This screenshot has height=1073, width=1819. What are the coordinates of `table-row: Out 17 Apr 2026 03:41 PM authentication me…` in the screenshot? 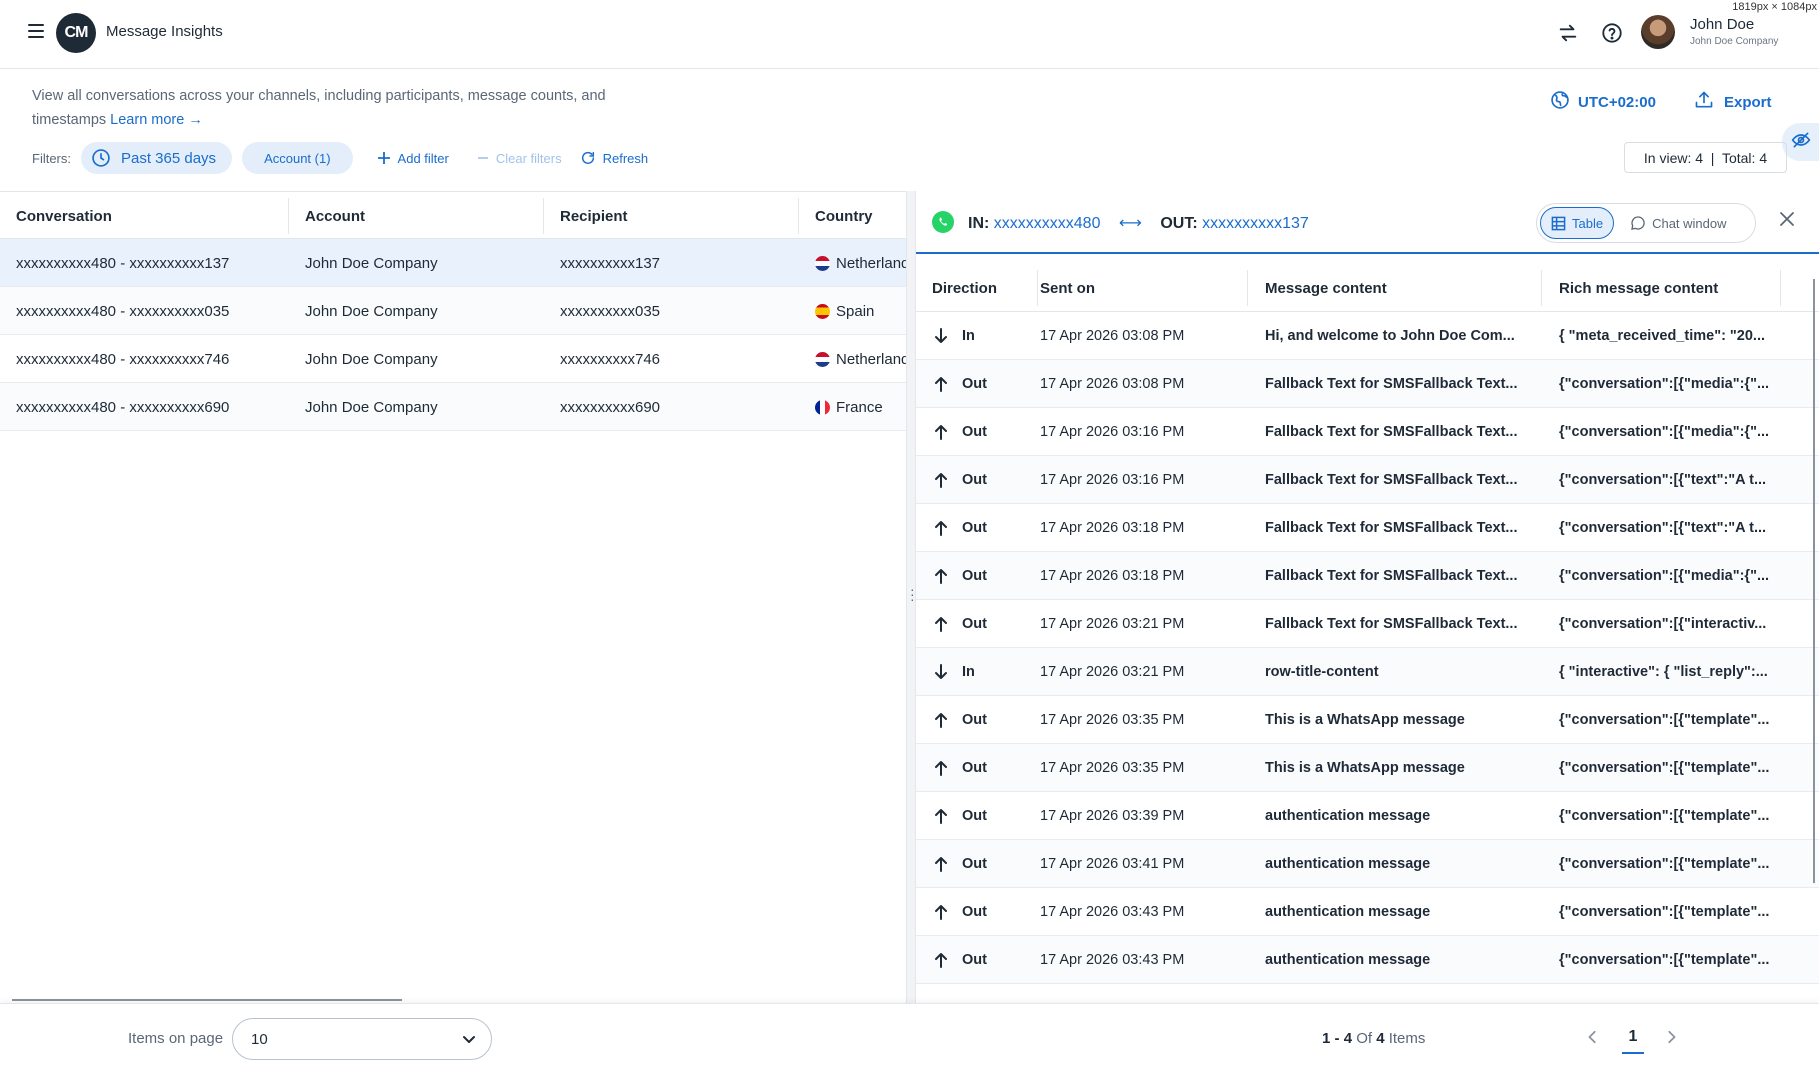 It's located at (1367, 864).